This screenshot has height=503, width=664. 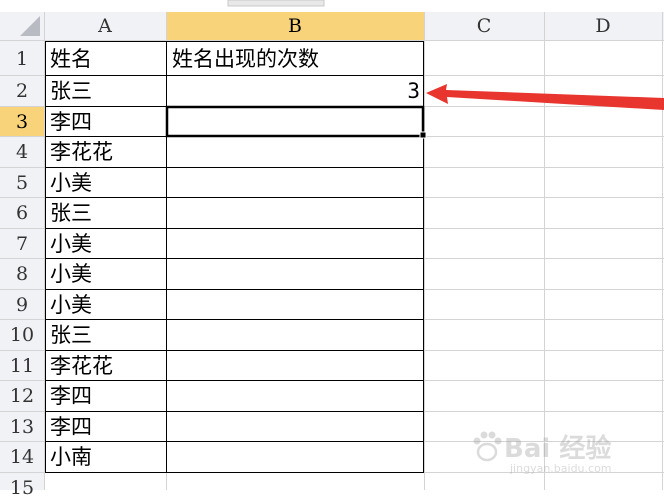 I want to click on cell-a9: 小美, so click(x=107, y=305).